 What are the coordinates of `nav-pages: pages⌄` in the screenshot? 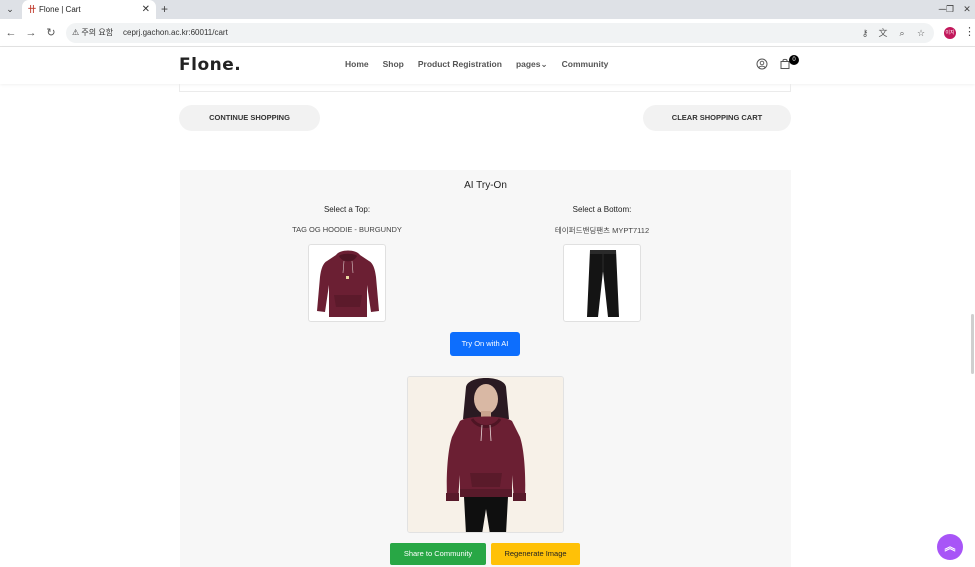 It's located at (532, 65).